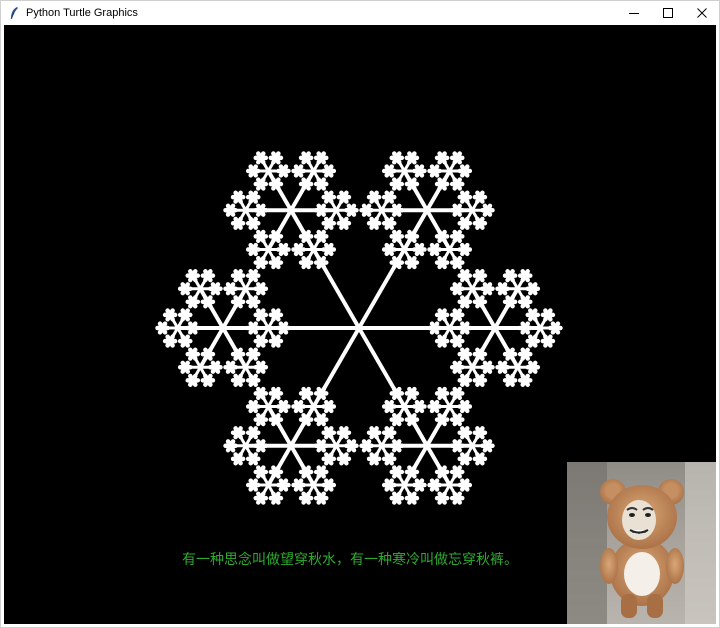  I want to click on feather-icon, so click(14, 13).